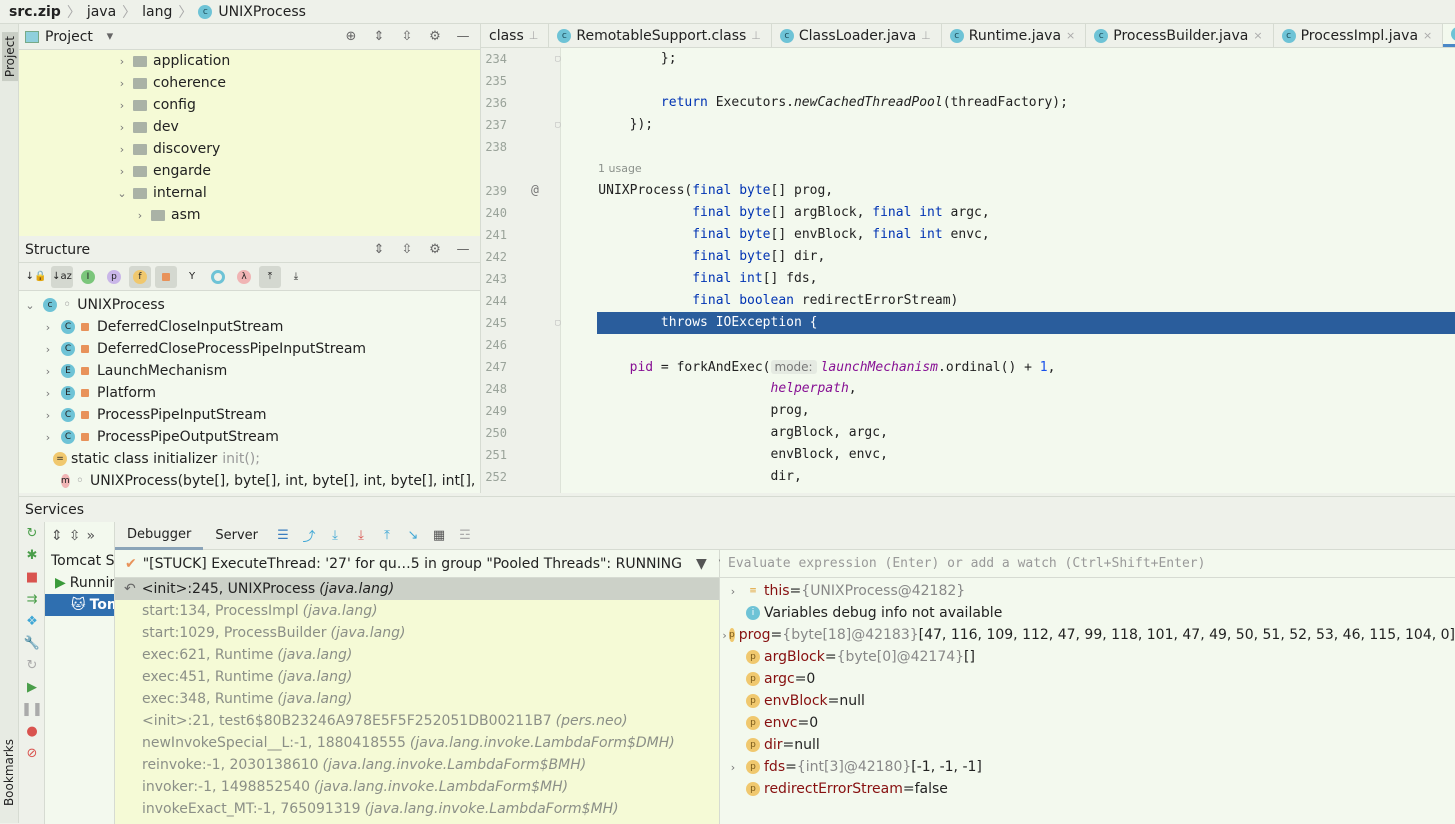 Image resolution: width=1455 pixels, height=824 pixels. I want to click on variable-row: p dir = null, so click(1087, 745).